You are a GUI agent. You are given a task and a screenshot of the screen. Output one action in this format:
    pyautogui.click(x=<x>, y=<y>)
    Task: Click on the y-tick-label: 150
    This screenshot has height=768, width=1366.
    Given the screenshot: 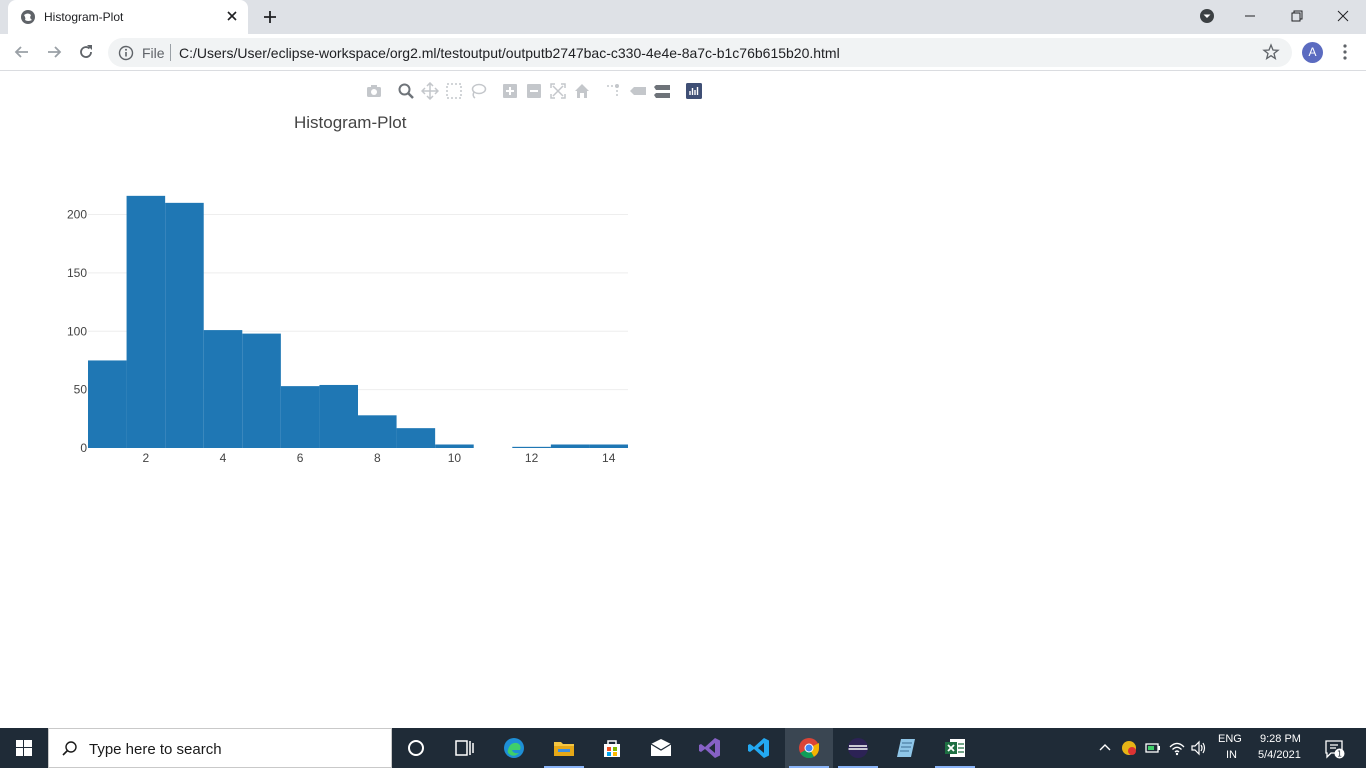 What is the action you would take?
    pyautogui.click(x=77, y=273)
    